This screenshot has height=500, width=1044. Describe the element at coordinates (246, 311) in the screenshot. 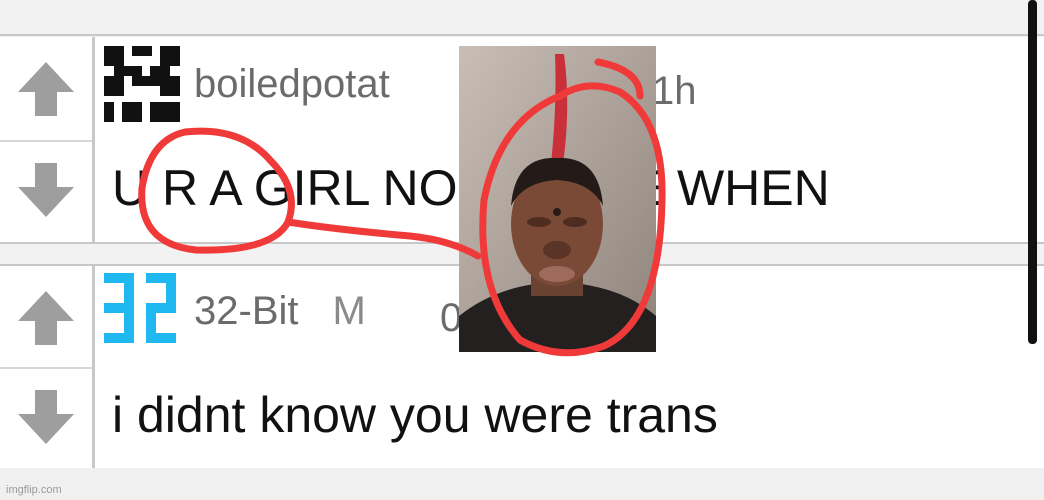

I see `comment-username: 32-Bit` at that location.